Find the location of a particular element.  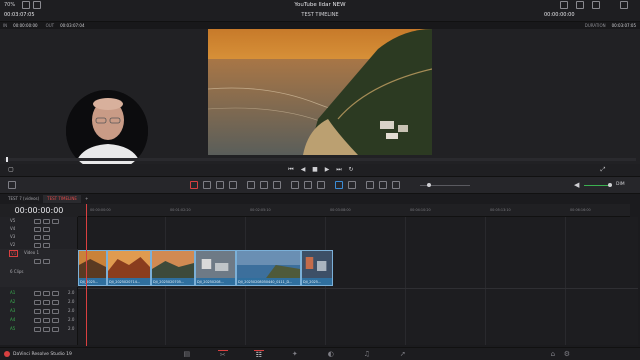

track-header-v3: V3 is located at coordinates (39, 237).